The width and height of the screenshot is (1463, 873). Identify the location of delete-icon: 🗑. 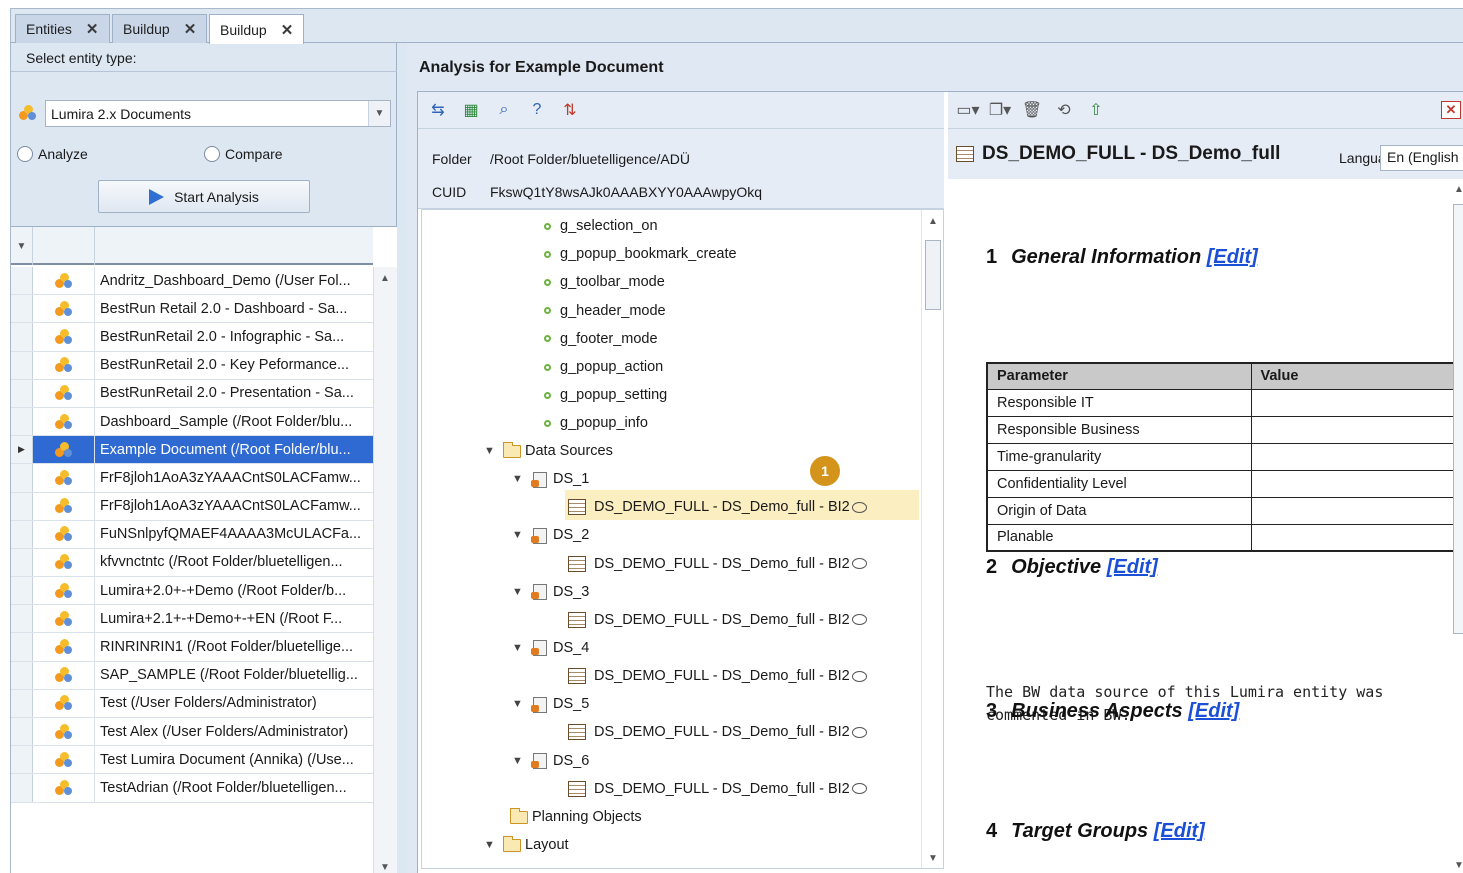
(1032, 110).